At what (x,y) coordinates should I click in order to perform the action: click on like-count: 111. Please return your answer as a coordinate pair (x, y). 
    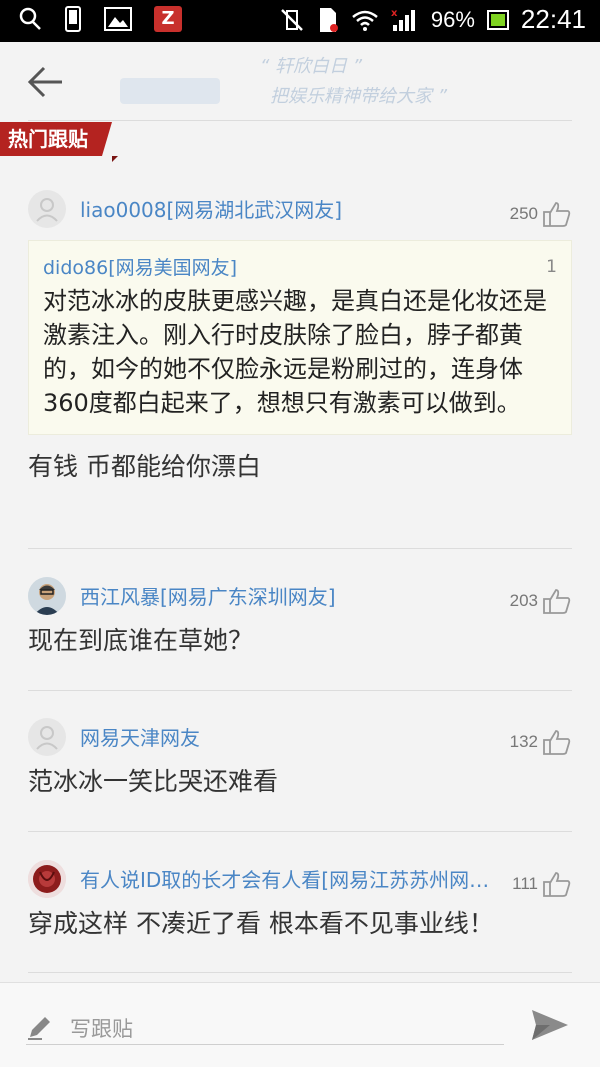
    Looking at the image, I should click on (525, 883).